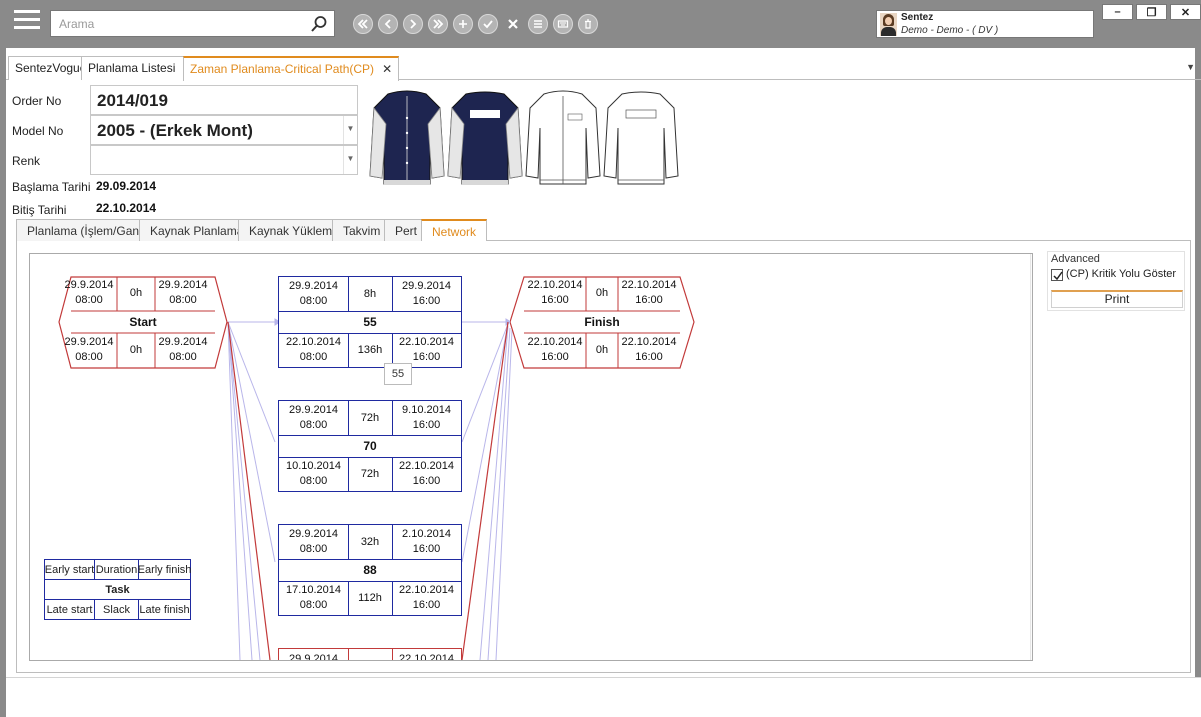 This screenshot has width=1201, height=717. Describe the element at coordinates (282, 69) in the screenshot. I see `tab-label: Zaman Planlama-Critical Path(CP)` at that location.